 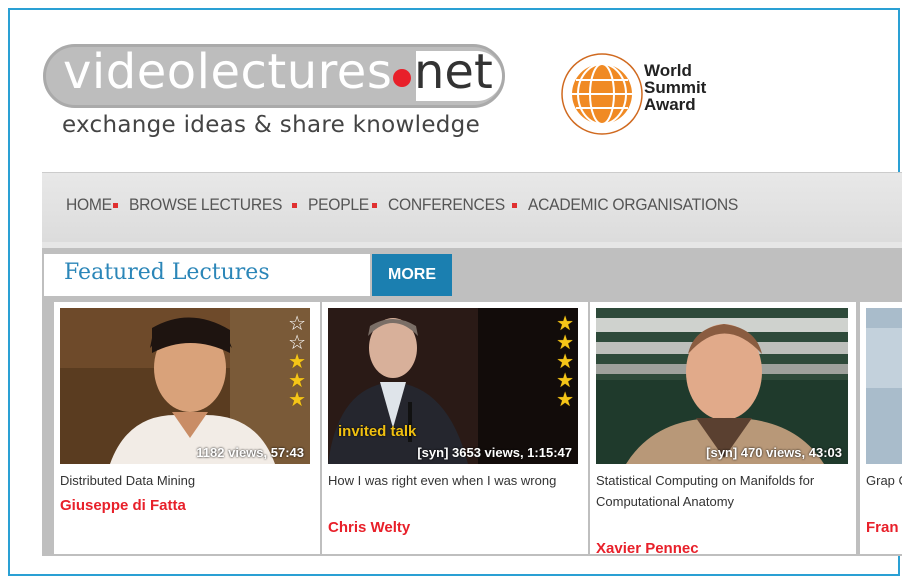 I want to click on logo-brand-word: videolectures, so click(x=228, y=72).